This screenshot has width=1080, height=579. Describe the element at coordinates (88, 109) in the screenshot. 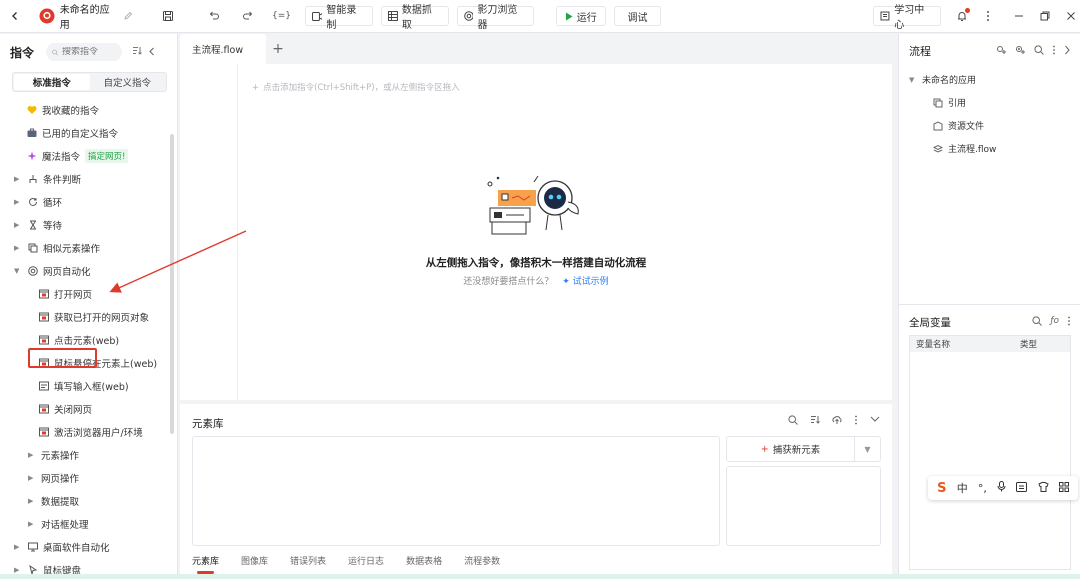

I see `list-item-favorites: 我收藏的指令` at that location.